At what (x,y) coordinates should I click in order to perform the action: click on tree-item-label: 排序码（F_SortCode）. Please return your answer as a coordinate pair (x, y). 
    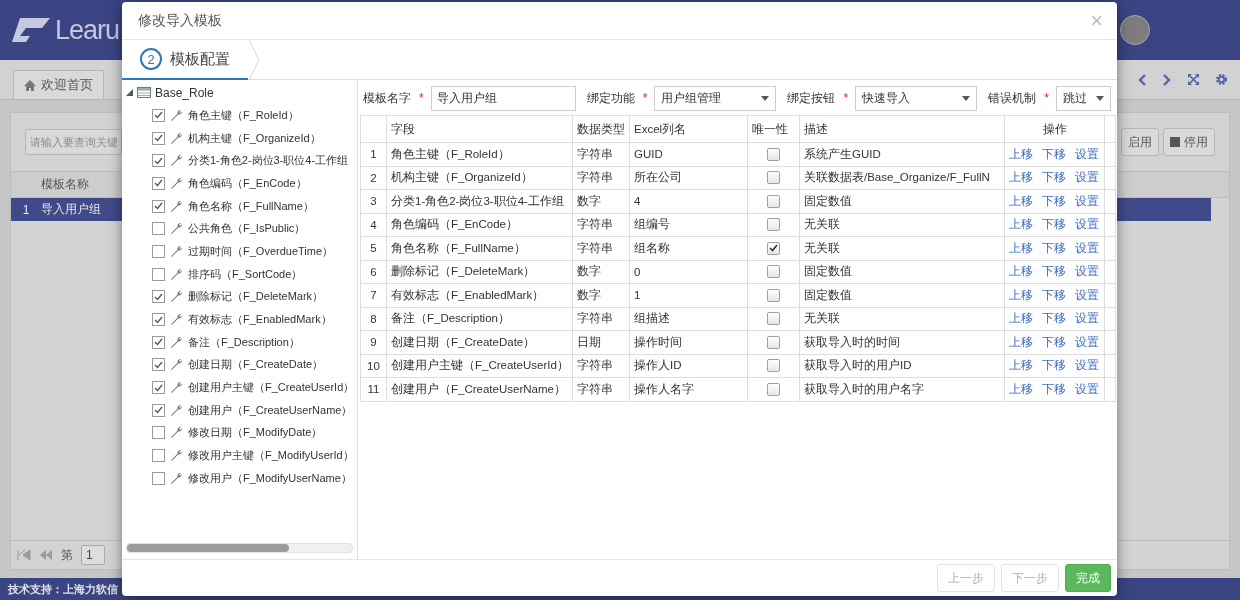
    Looking at the image, I should click on (245, 274).